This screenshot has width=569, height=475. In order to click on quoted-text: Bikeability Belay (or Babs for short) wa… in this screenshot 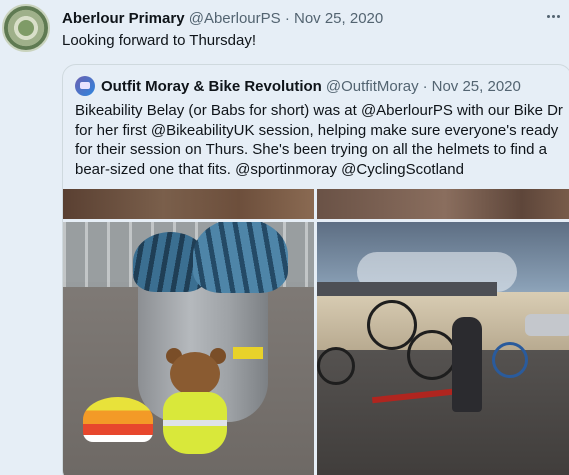, I will do `click(319, 140)`.